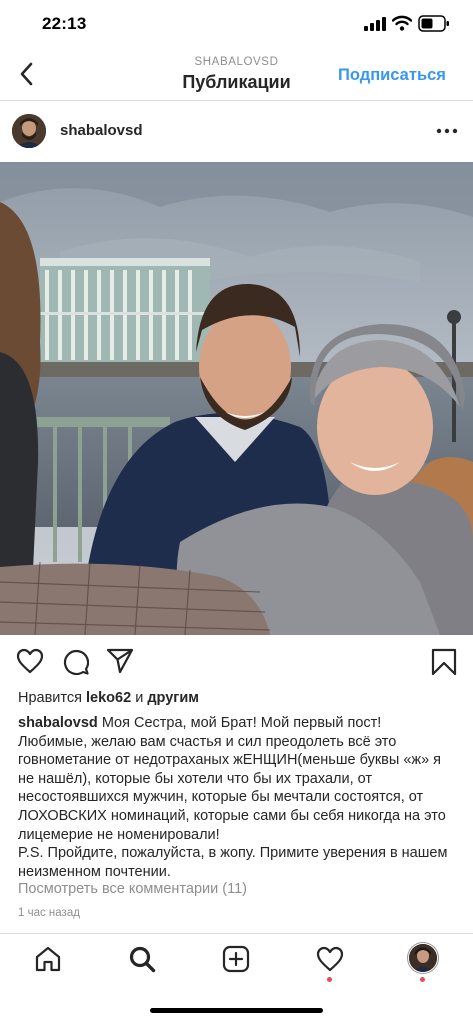 The width and height of the screenshot is (473, 1024). What do you see at coordinates (330, 959) in the screenshot?
I see `activity-heart-icon` at bounding box center [330, 959].